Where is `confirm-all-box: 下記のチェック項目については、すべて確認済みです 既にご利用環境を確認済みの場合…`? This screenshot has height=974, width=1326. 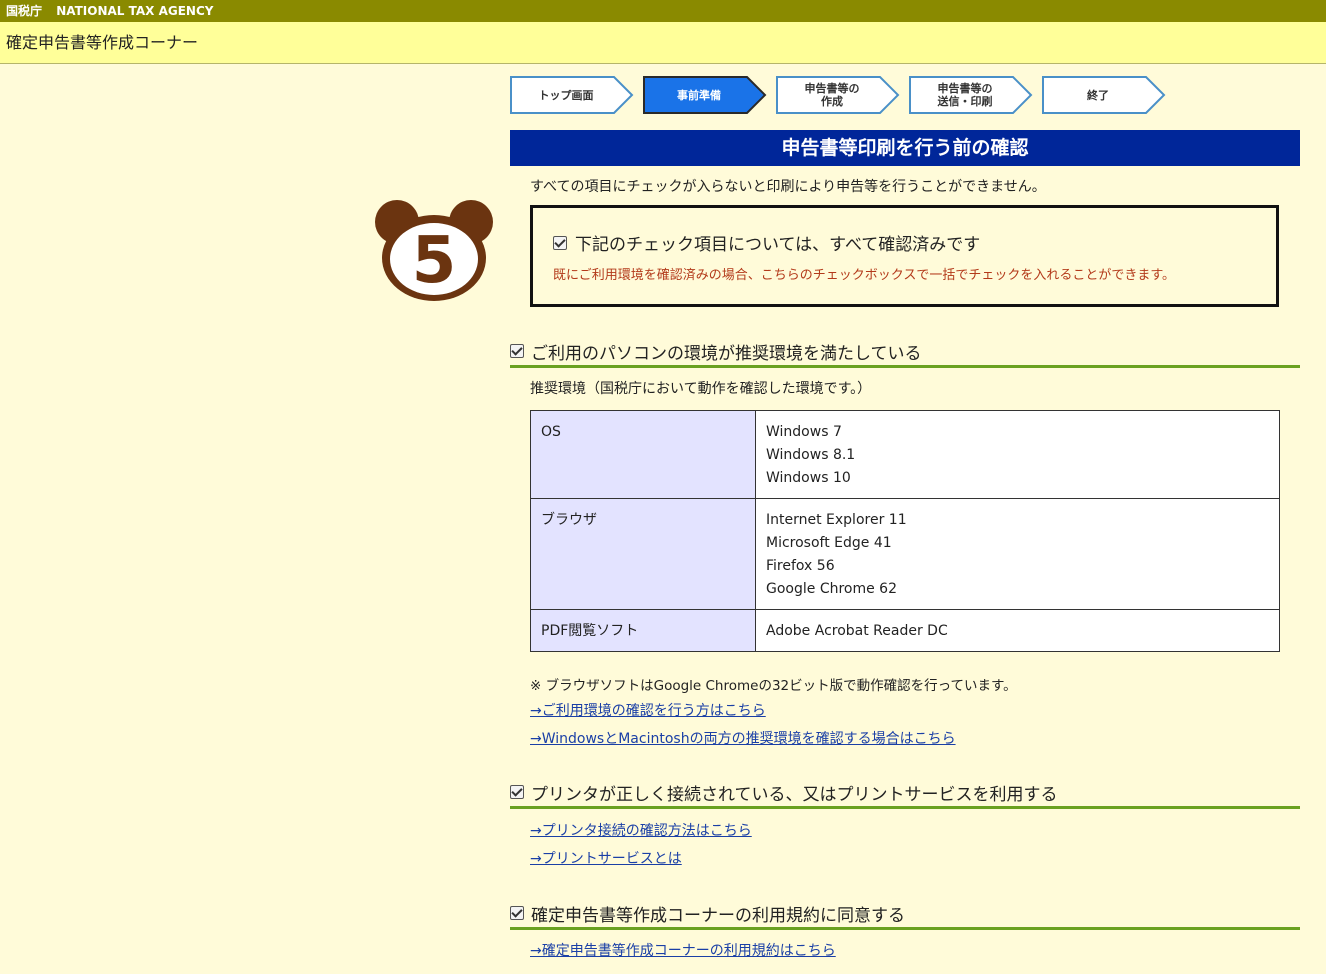 confirm-all-box: 下記のチェック項目については、すべて確認済みです 既にご利用環境を確認済みの場合… is located at coordinates (904, 256).